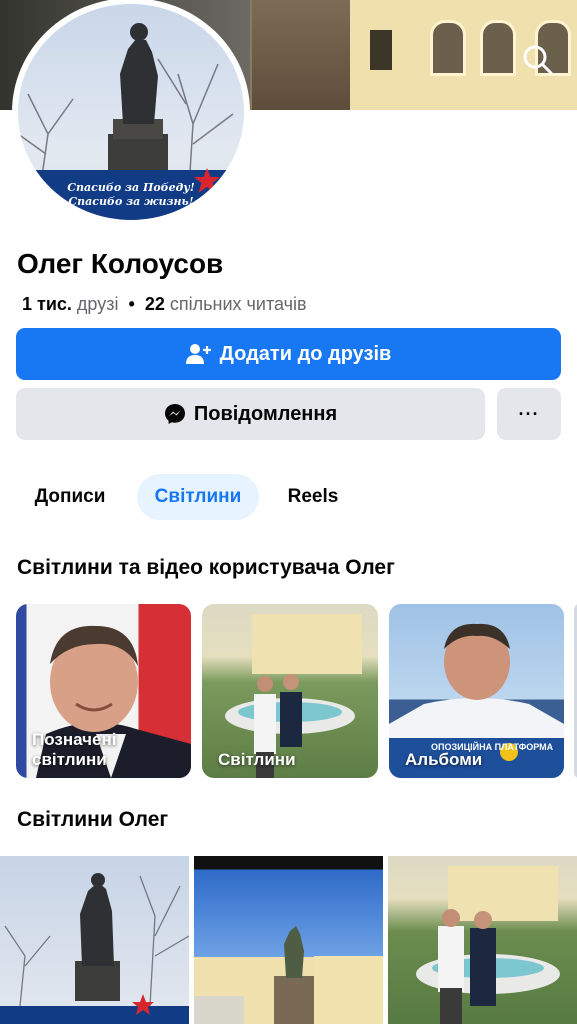  I want to click on photos-heading: Світлини Олег, so click(93, 819).